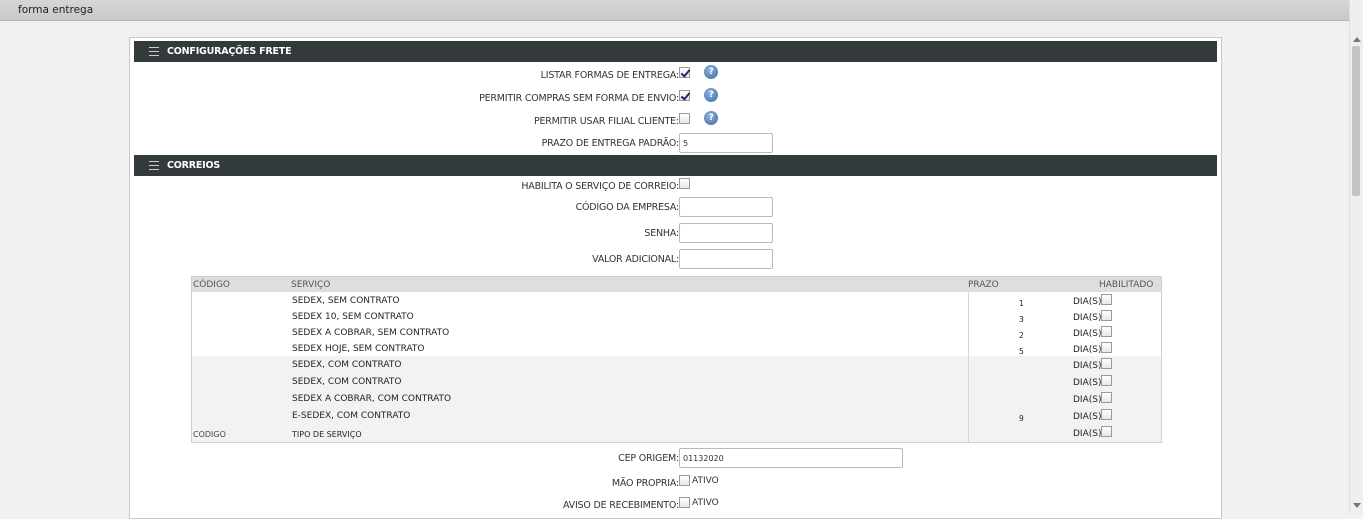 The height and width of the screenshot is (519, 1363). Describe the element at coordinates (645, 483) in the screenshot. I see `field-label: MÃO PROPRIA:` at that location.